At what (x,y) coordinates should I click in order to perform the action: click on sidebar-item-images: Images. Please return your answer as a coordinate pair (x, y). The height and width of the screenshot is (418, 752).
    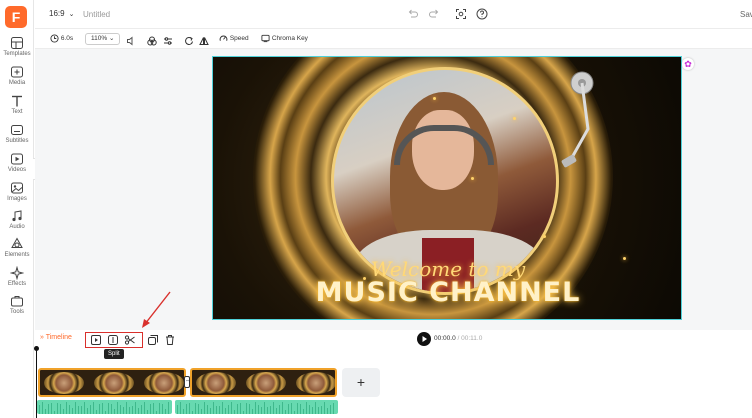
    Looking at the image, I should click on (17, 194).